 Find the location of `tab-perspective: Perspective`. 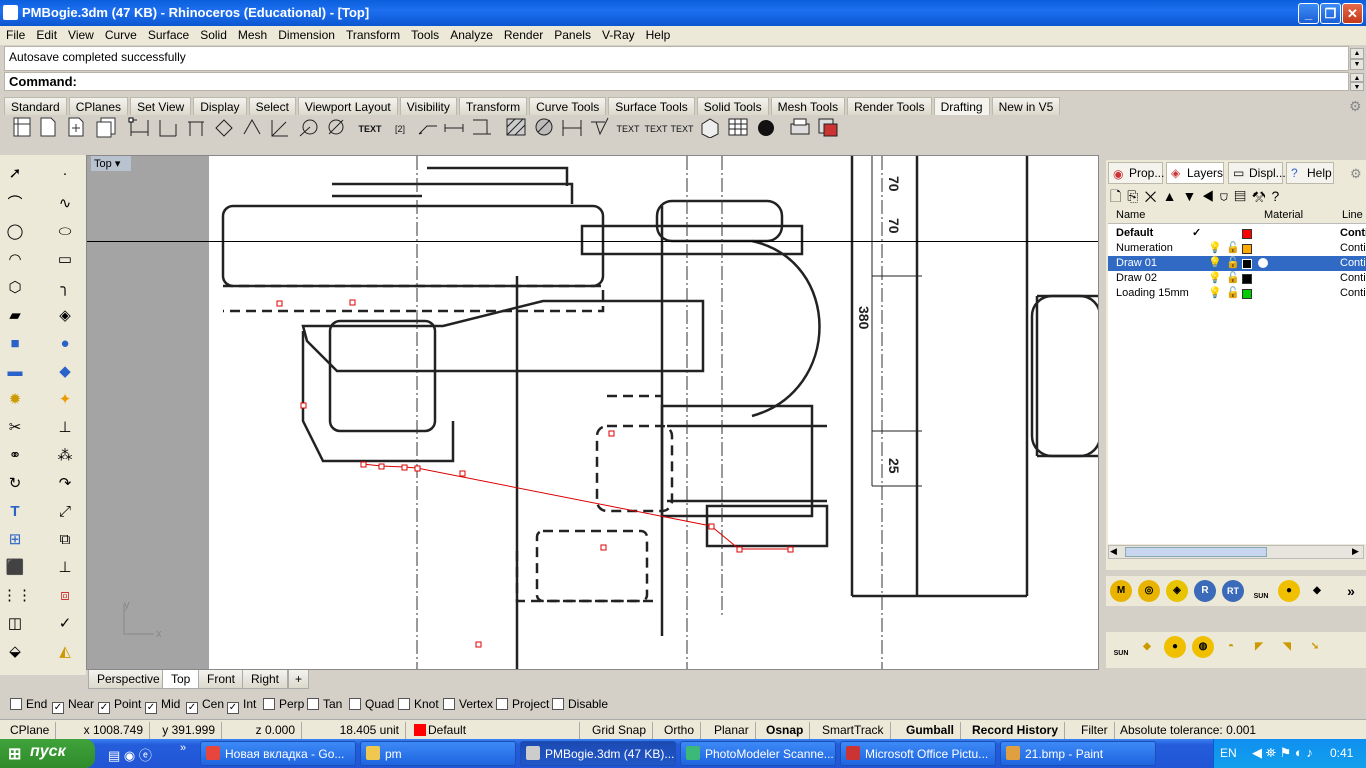

tab-perspective: Perspective is located at coordinates (128, 679).